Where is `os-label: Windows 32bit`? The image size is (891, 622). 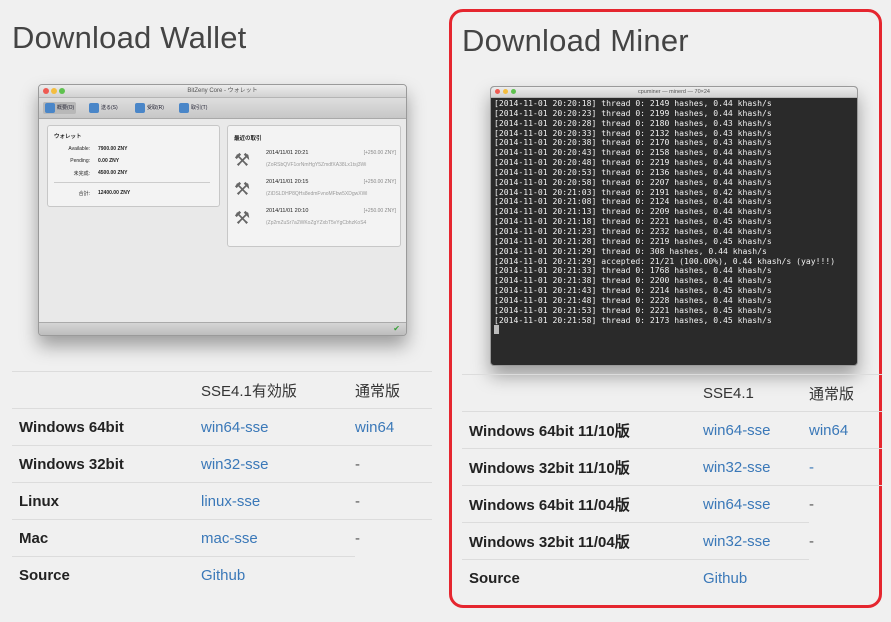
os-label: Windows 32bit is located at coordinates (106, 464).